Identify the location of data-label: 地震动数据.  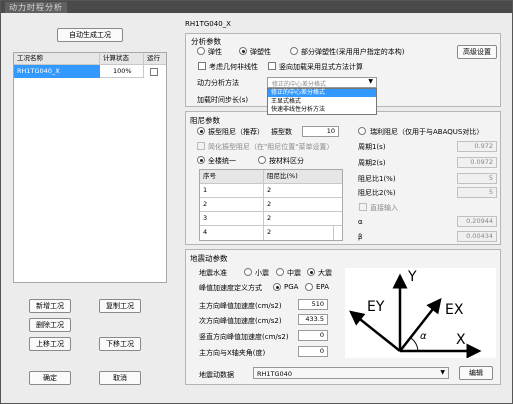
(216, 375).